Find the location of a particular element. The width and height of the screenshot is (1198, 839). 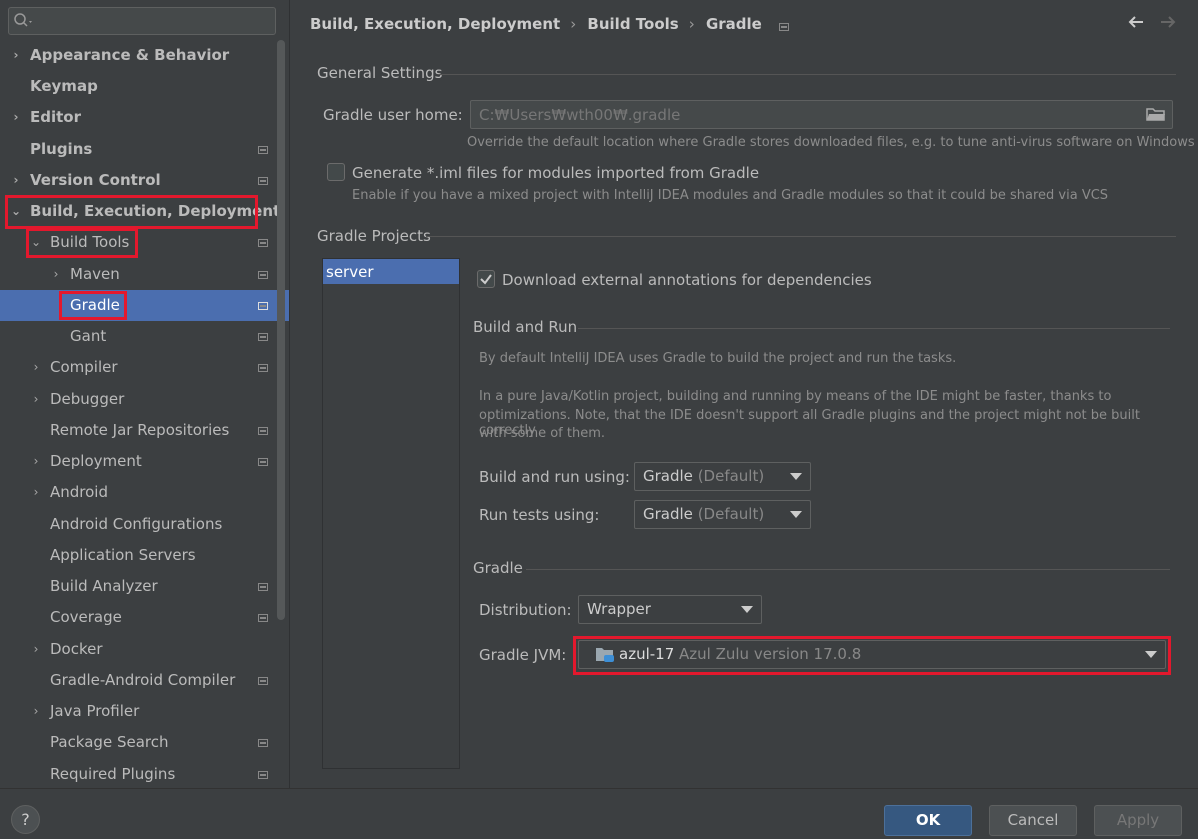

forward-arrow-icon is located at coordinates (1168, 22).